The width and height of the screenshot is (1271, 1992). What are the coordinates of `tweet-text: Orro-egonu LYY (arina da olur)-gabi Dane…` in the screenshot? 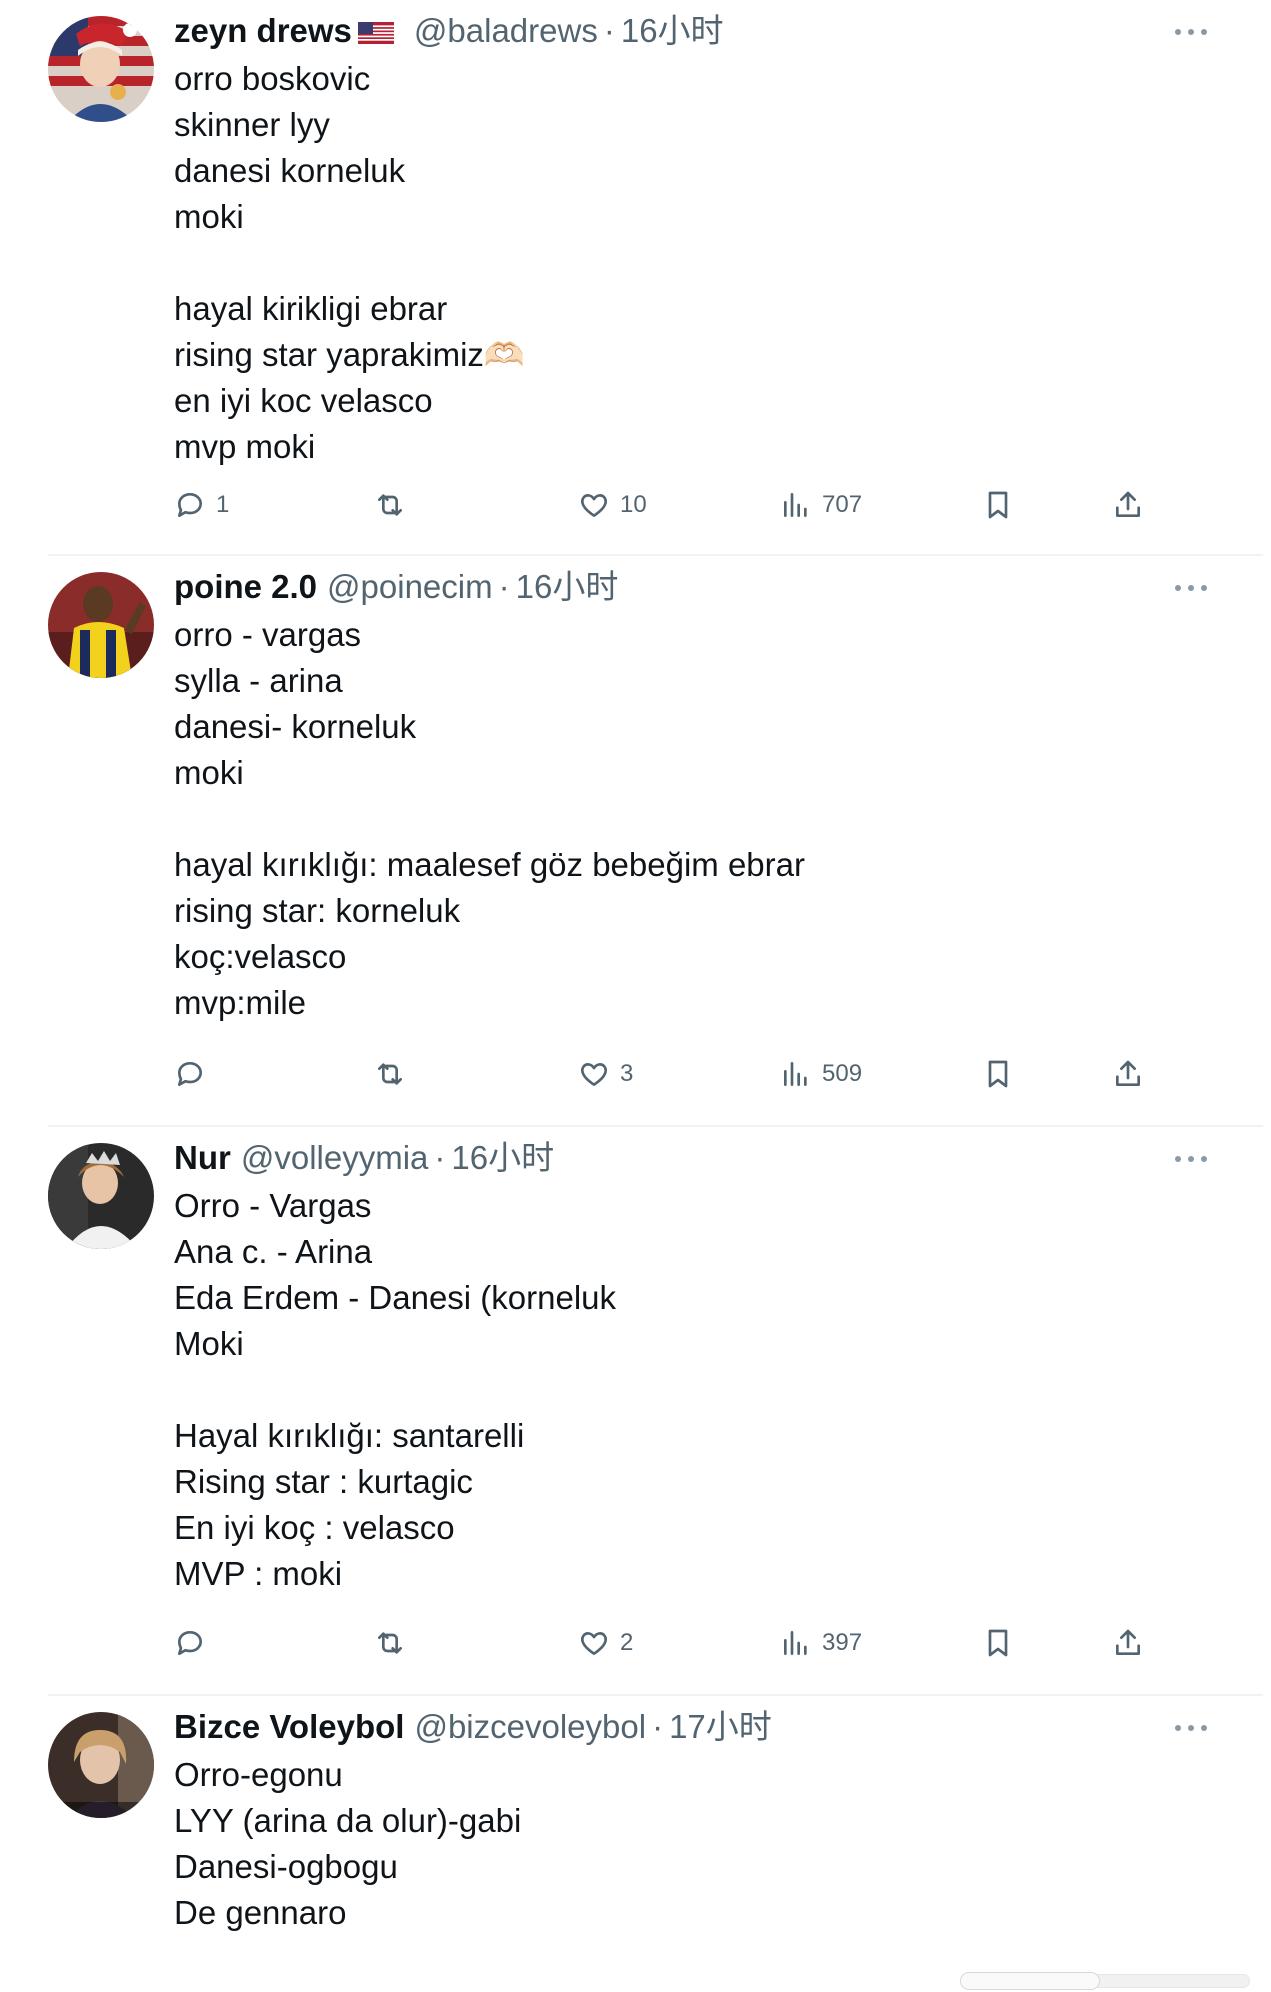 It's located at (348, 1843).